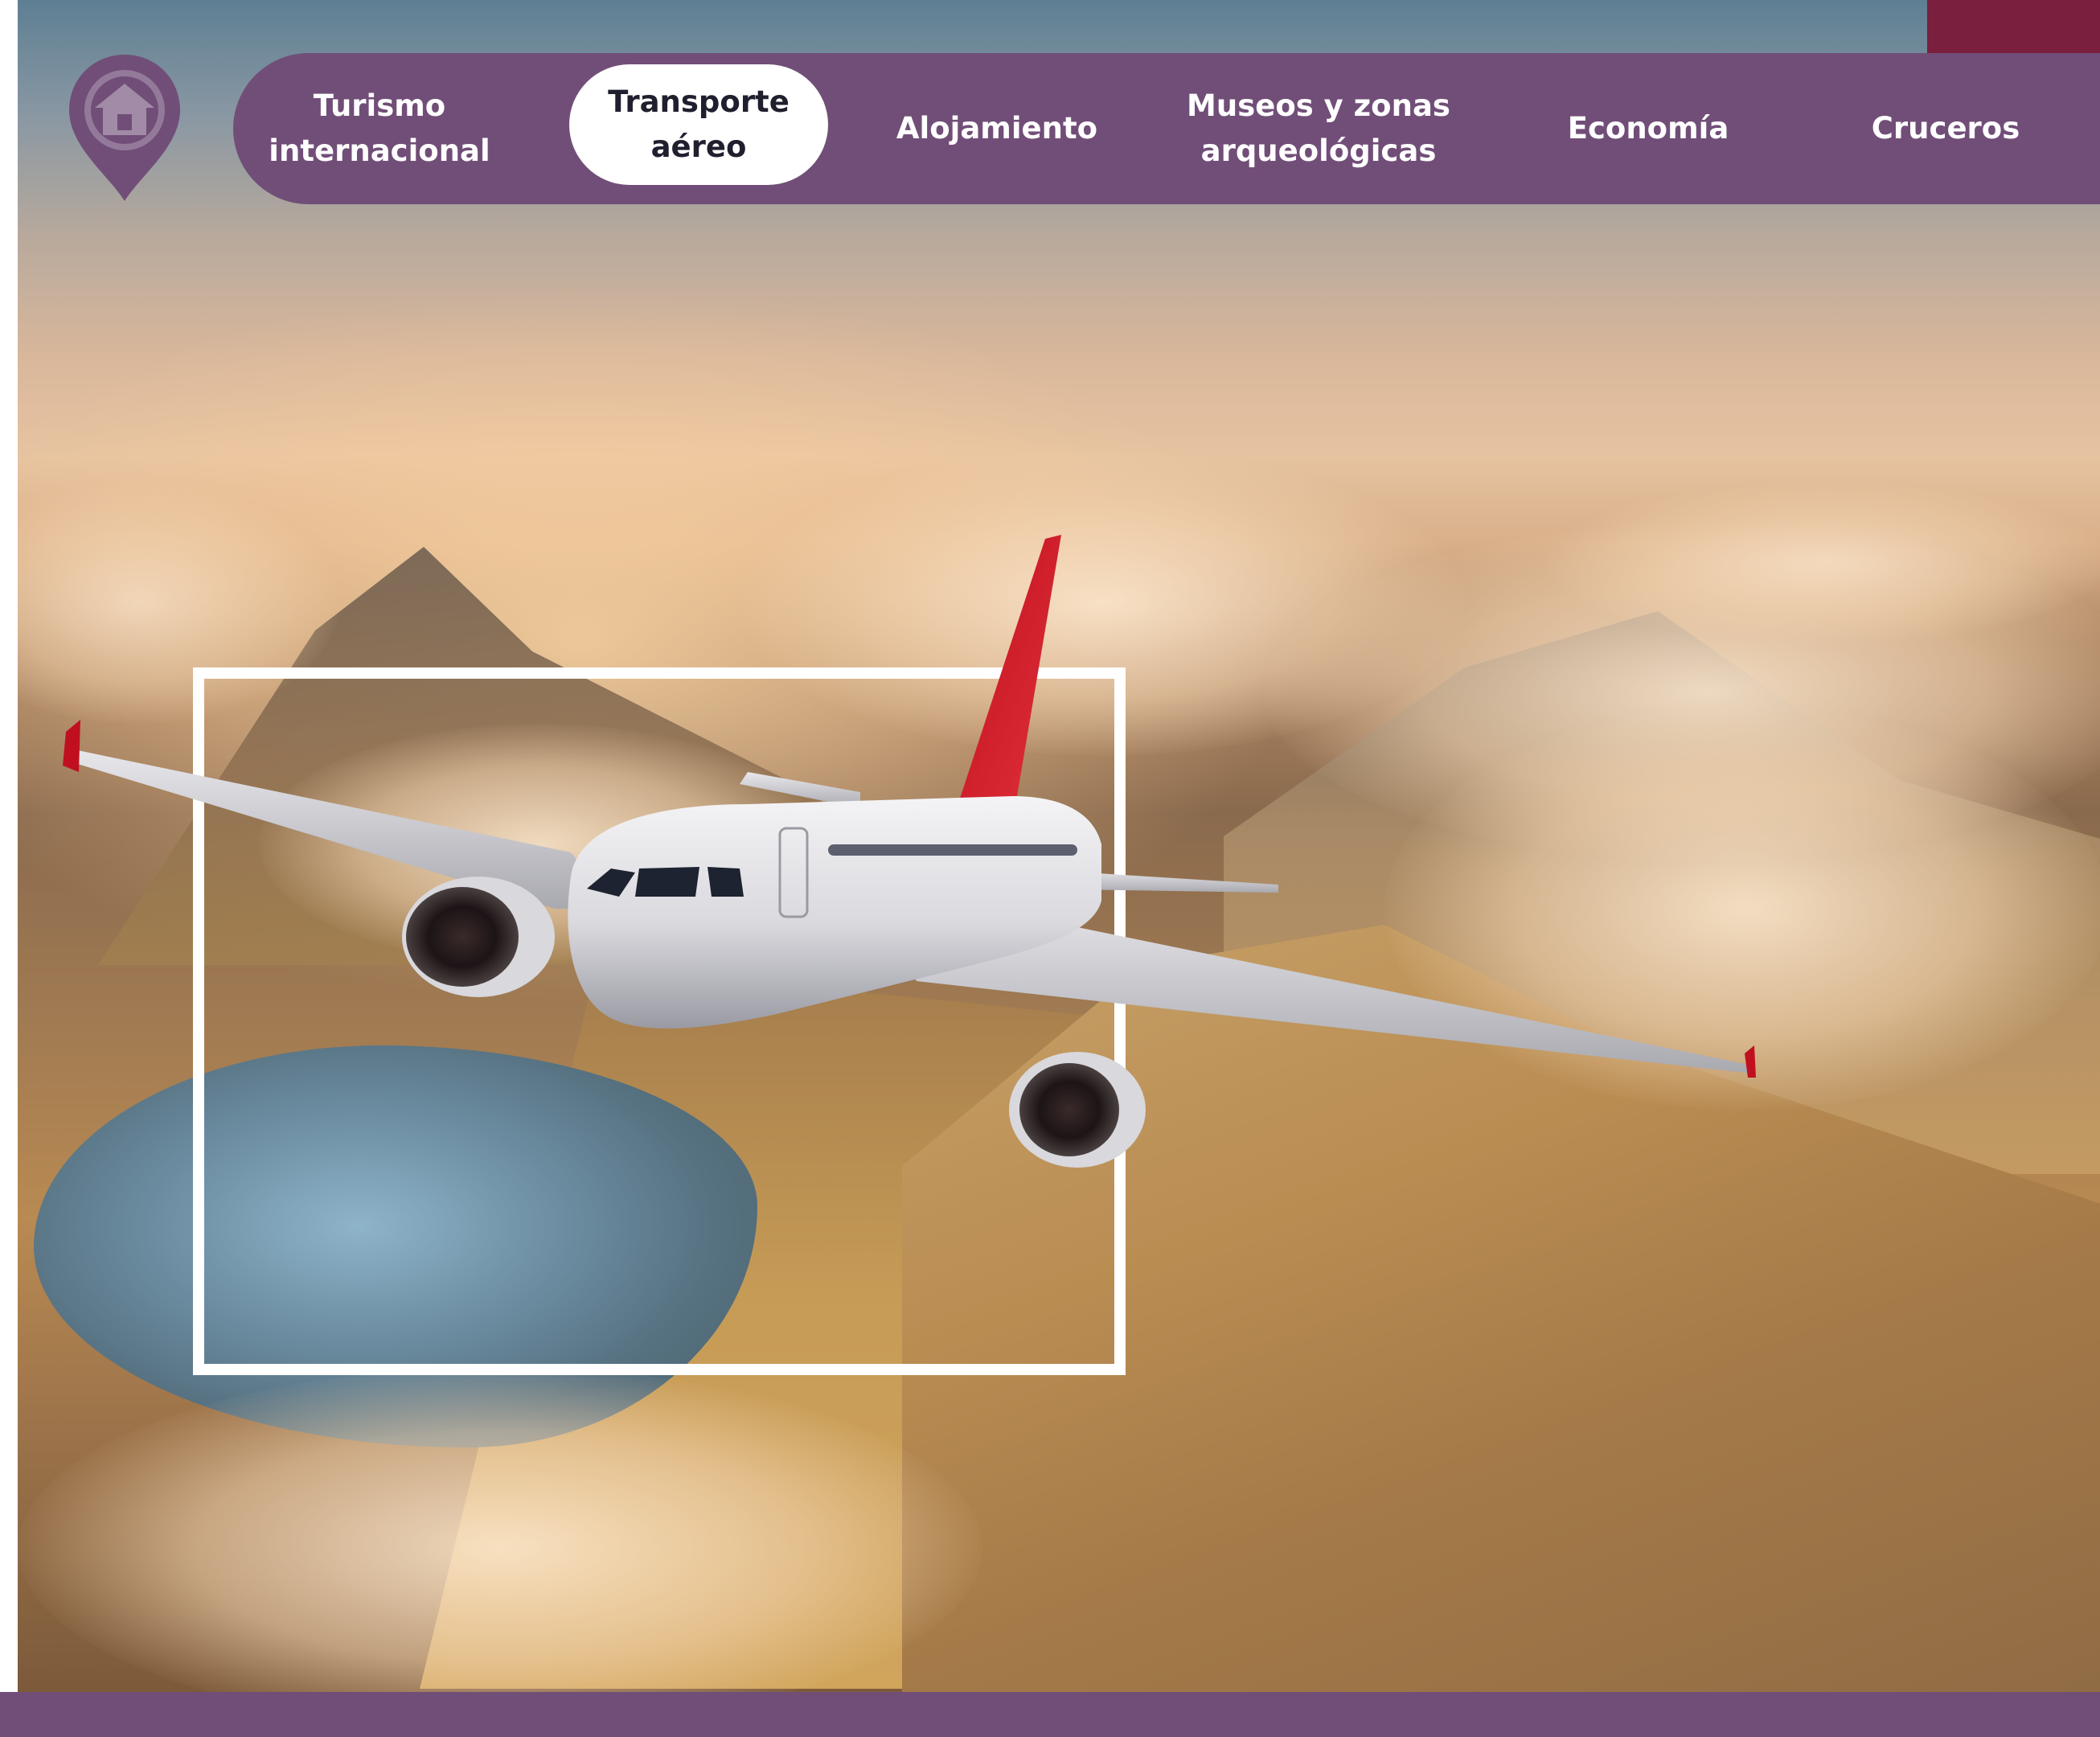  What do you see at coordinates (1050, 1714) in the screenshot?
I see `footer-band` at bounding box center [1050, 1714].